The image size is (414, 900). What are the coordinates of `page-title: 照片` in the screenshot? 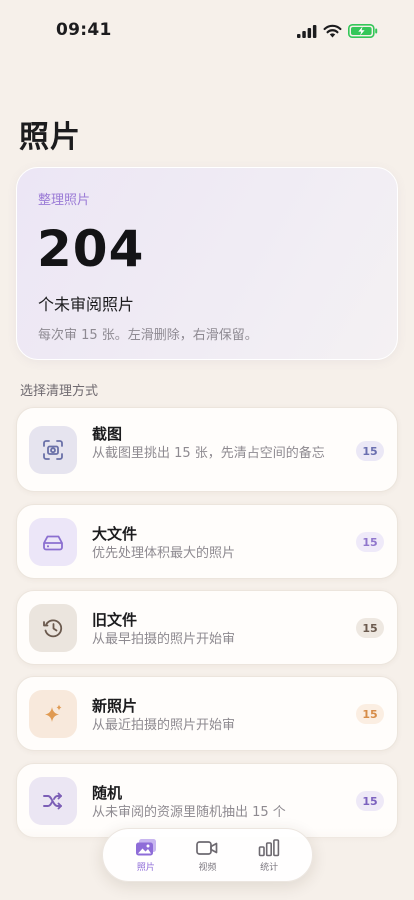 It's located at (50, 137).